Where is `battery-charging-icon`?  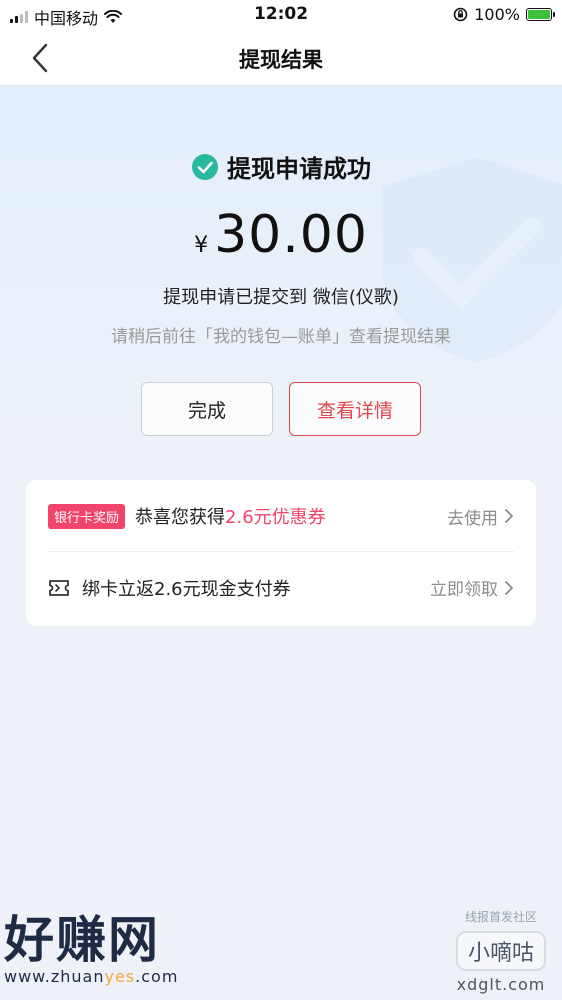 battery-charging-icon is located at coordinates (540, 14).